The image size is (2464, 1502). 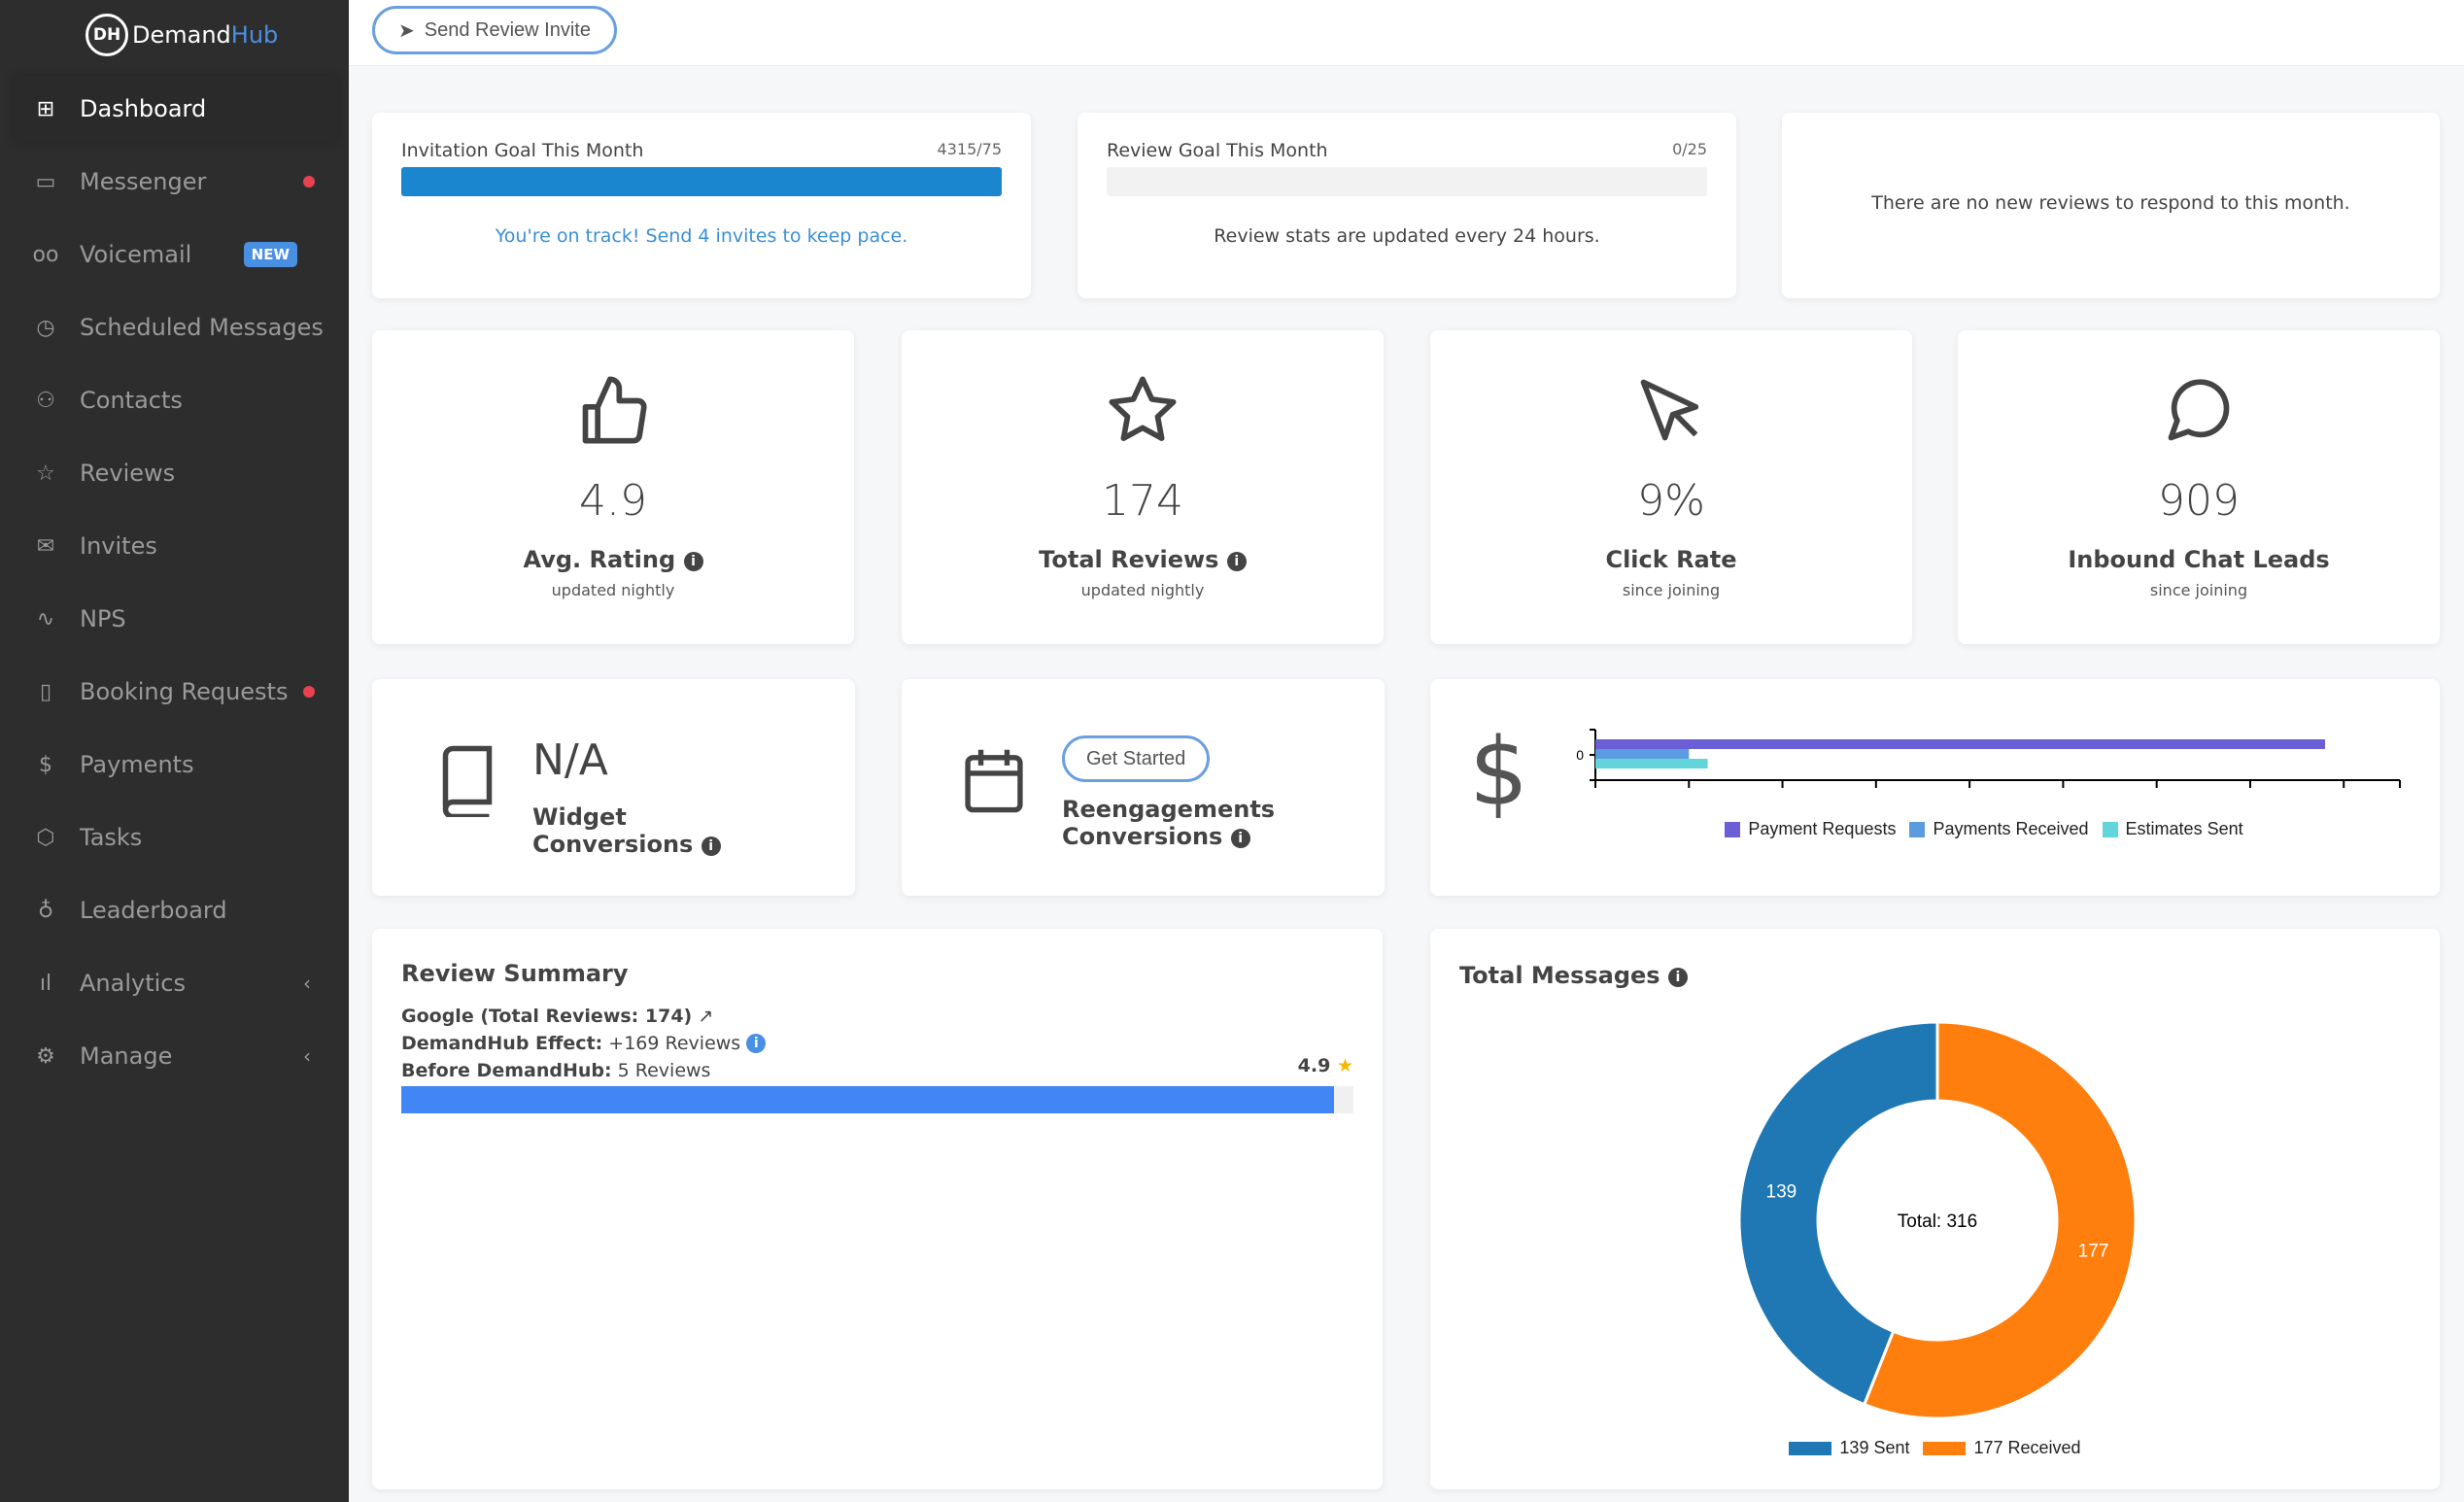 I want to click on legend-item: Payments Received, so click(x=1999, y=829).